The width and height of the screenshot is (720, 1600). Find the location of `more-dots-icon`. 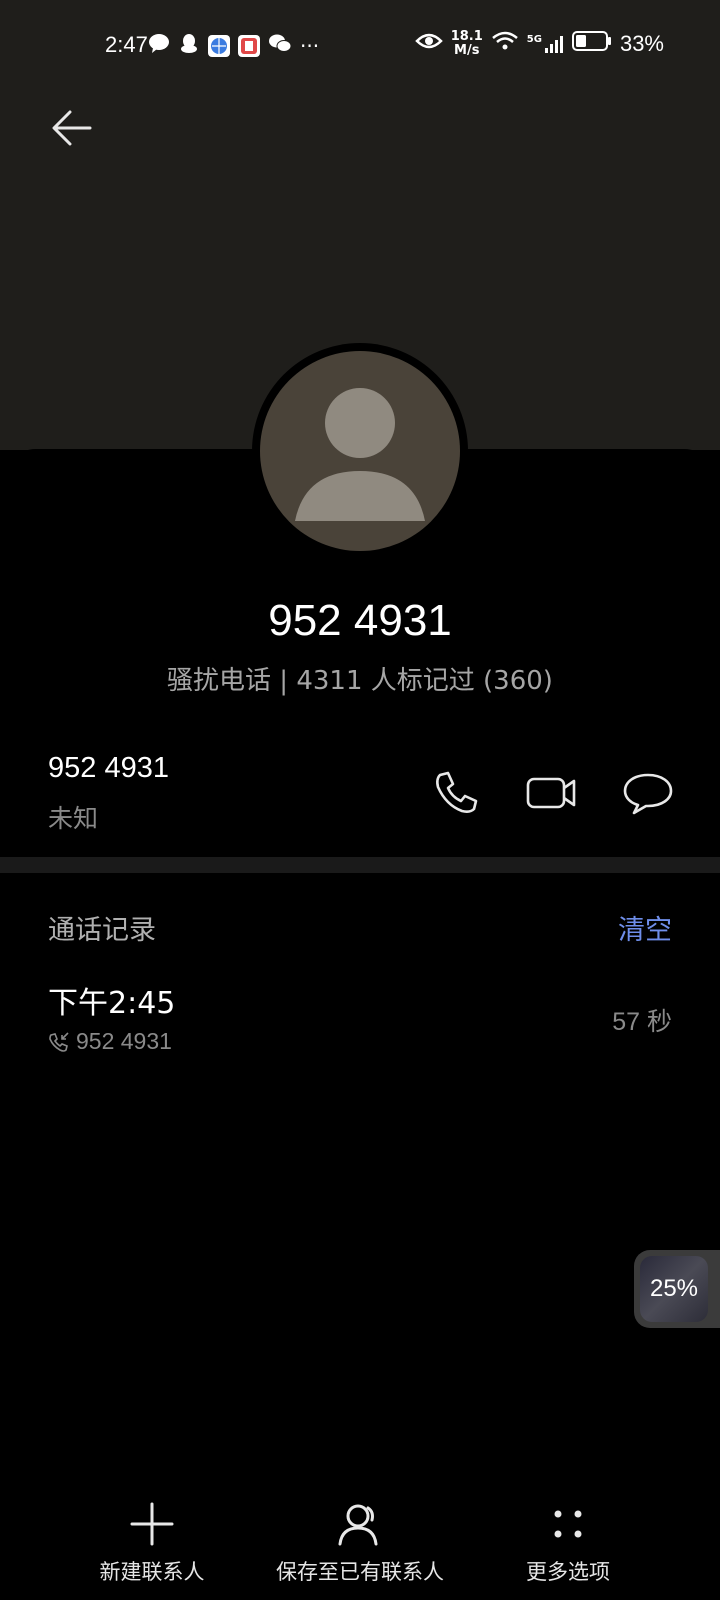

more-dots-icon is located at coordinates (568, 1524).